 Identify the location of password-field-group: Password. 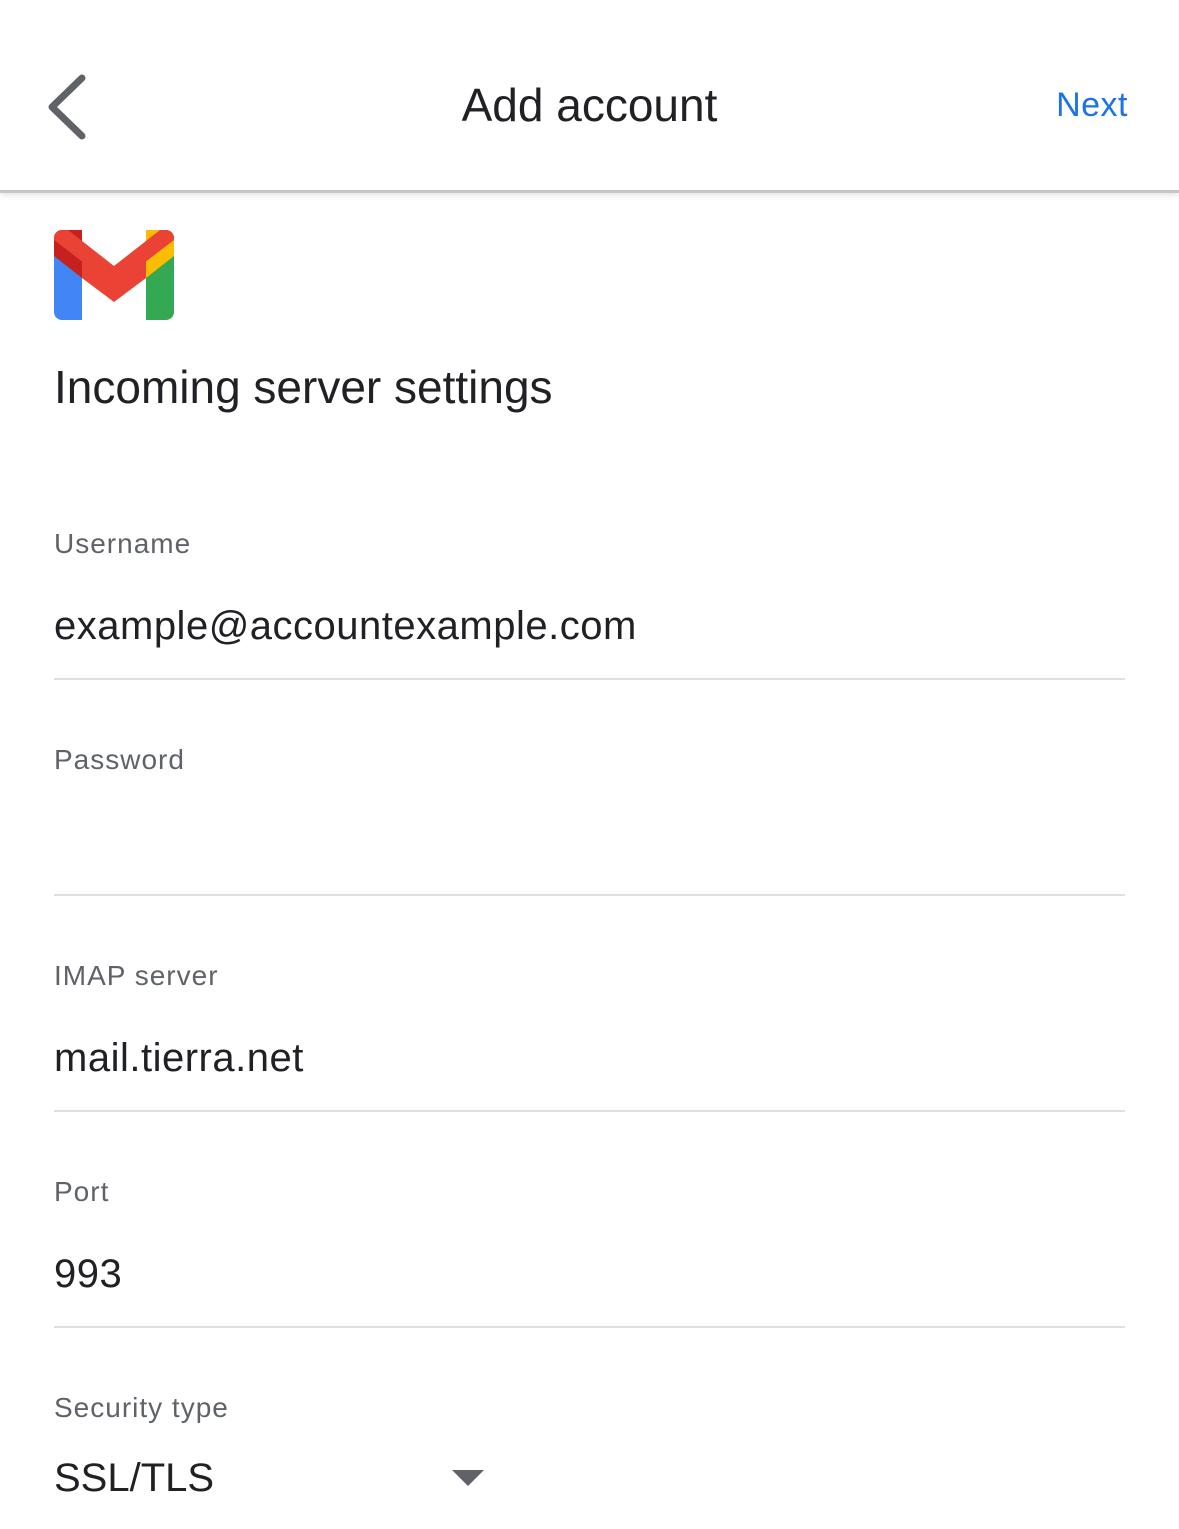
(589, 852).